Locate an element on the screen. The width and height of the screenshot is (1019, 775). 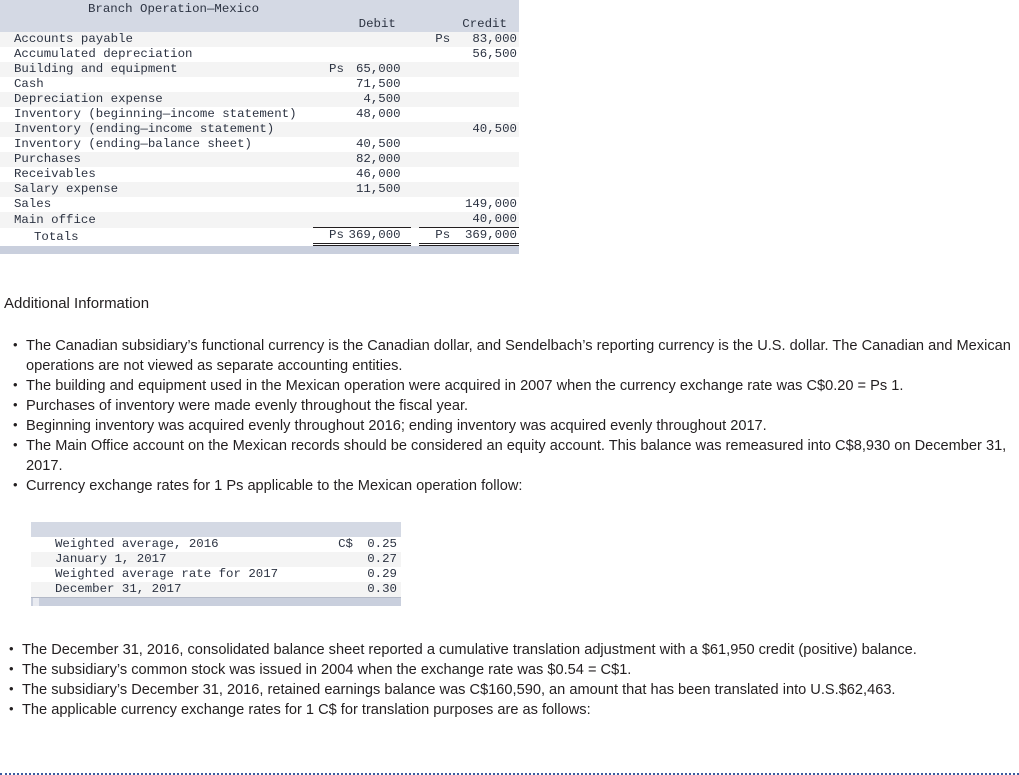
rate-value: 0.30 is located at coordinates (377, 589).